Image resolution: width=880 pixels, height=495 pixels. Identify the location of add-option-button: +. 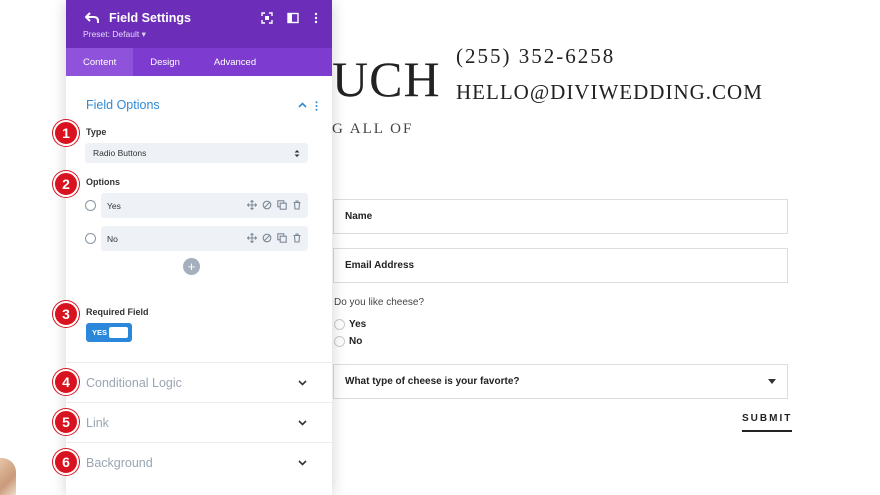
(191, 266).